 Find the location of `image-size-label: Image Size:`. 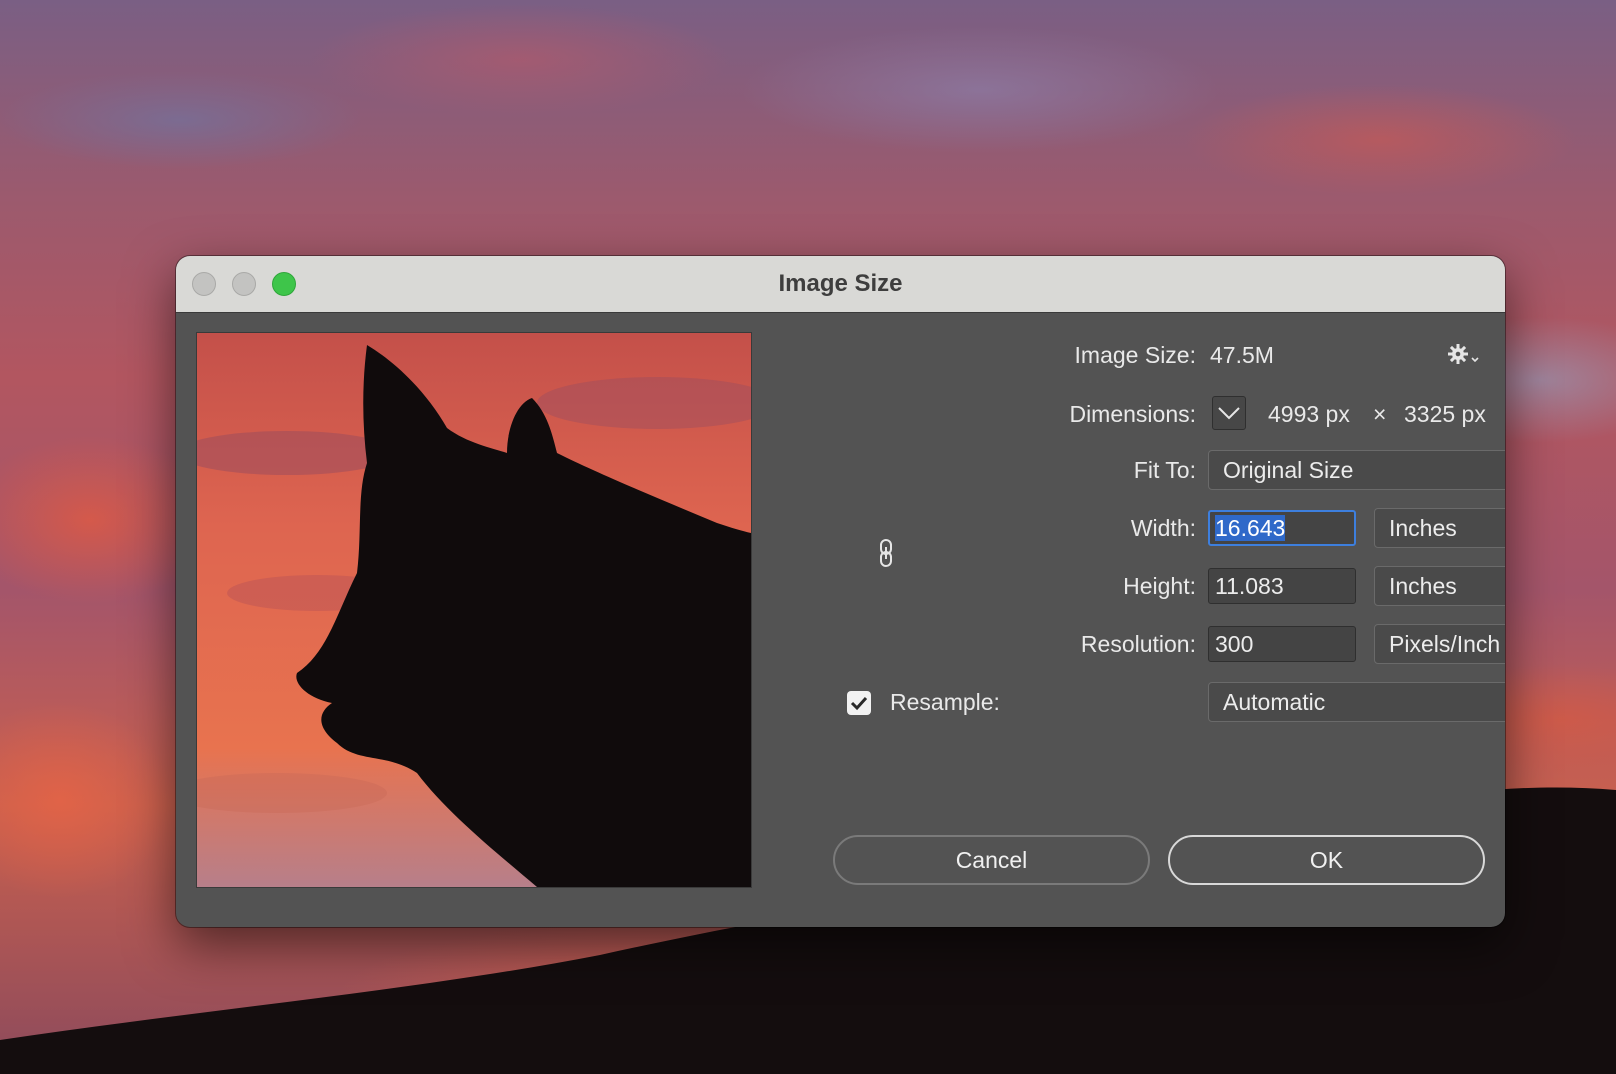

image-size-label: Image Size: is located at coordinates (1135, 355).